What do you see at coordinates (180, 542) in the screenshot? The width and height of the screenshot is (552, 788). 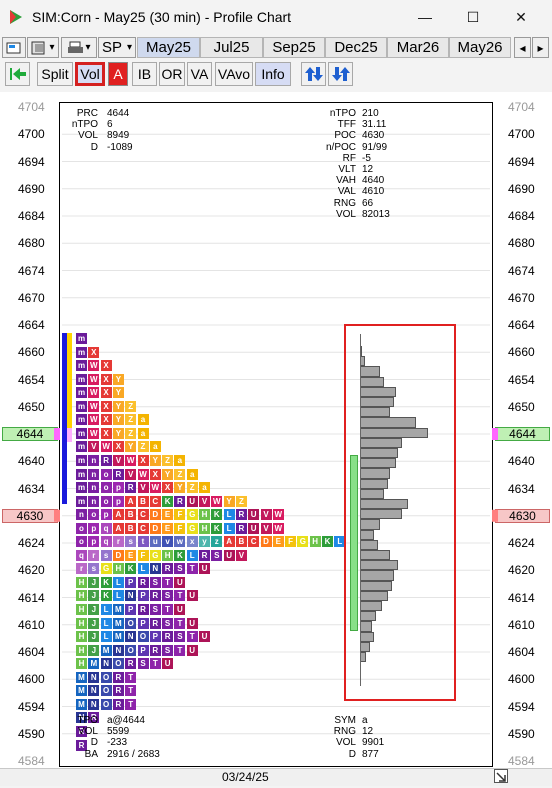 I see `tpo-block: w` at bounding box center [180, 542].